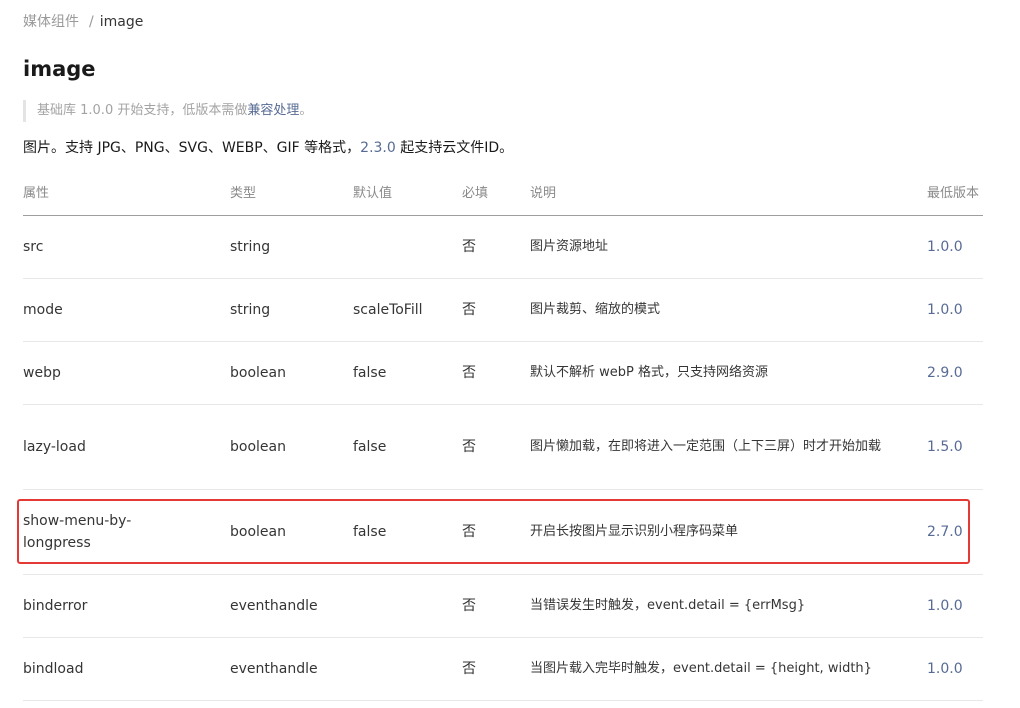  I want to click on table-header: 属性 类型 默认值 必填 说明 最低版本, so click(503, 195).